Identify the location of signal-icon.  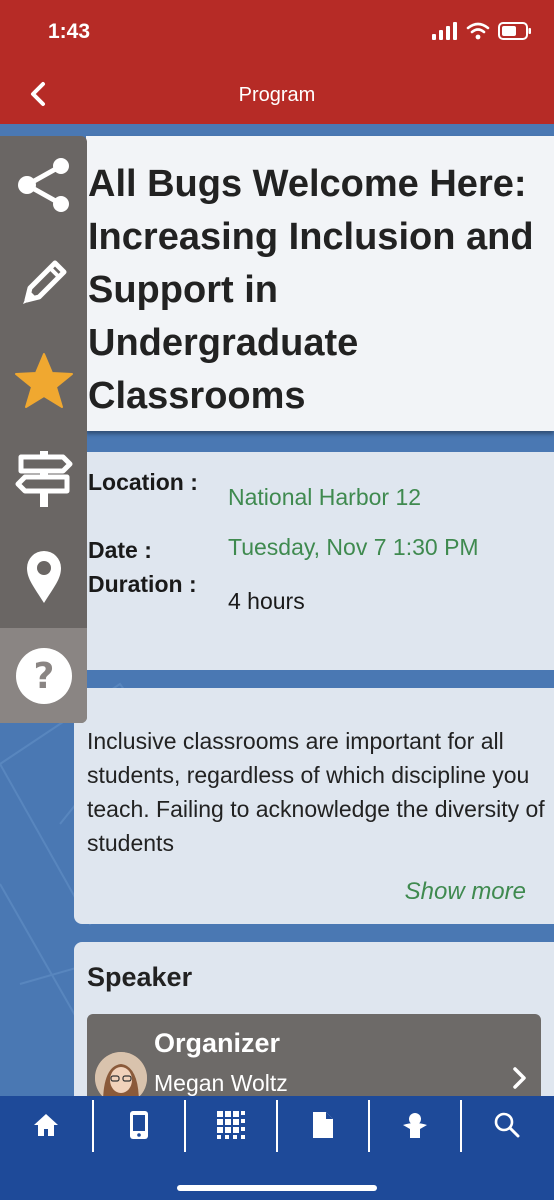
(444, 31).